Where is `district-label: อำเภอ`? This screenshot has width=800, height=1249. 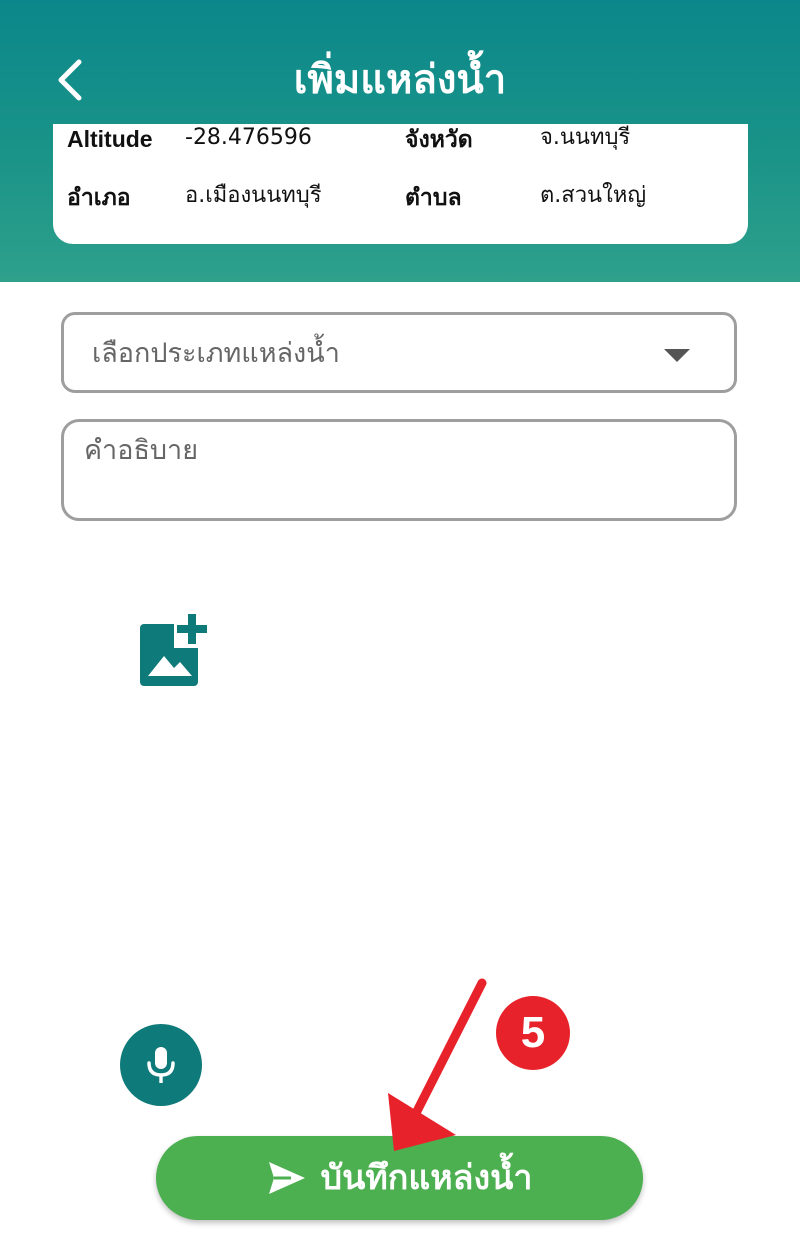
district-label: อำเภอ is located at coordinates (99, 197).